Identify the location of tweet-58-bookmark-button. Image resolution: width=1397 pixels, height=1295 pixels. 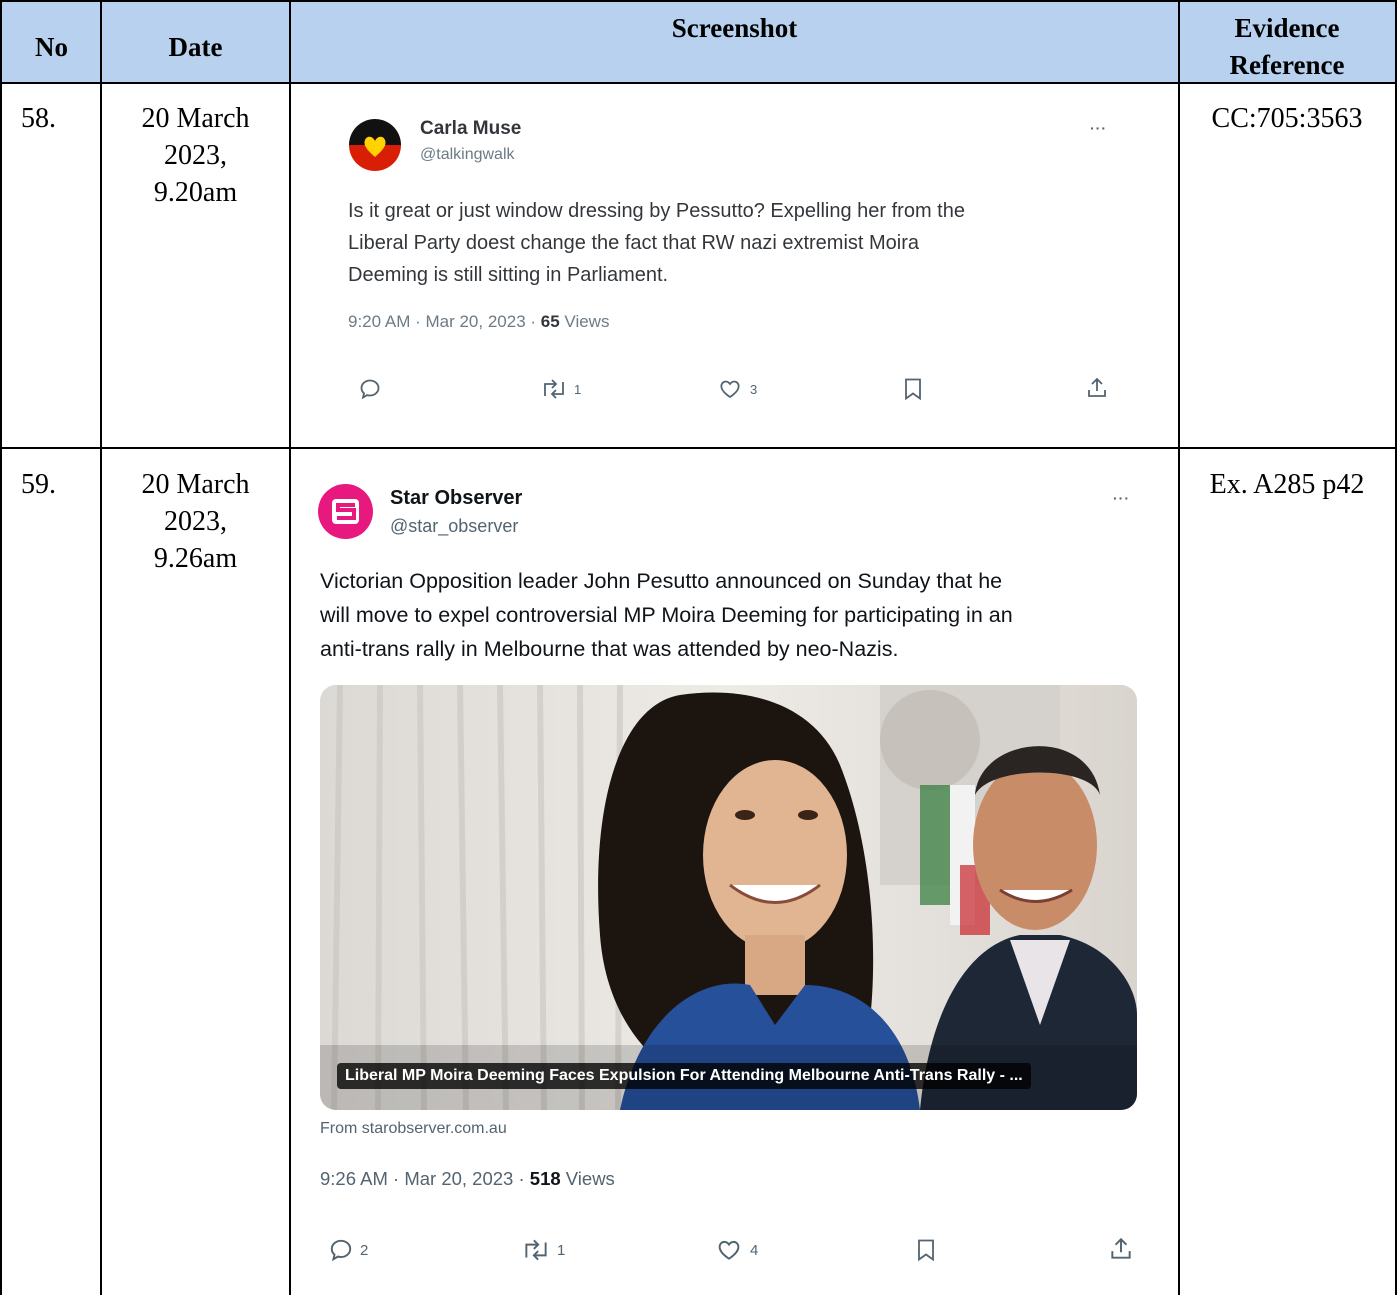
(913, 389).